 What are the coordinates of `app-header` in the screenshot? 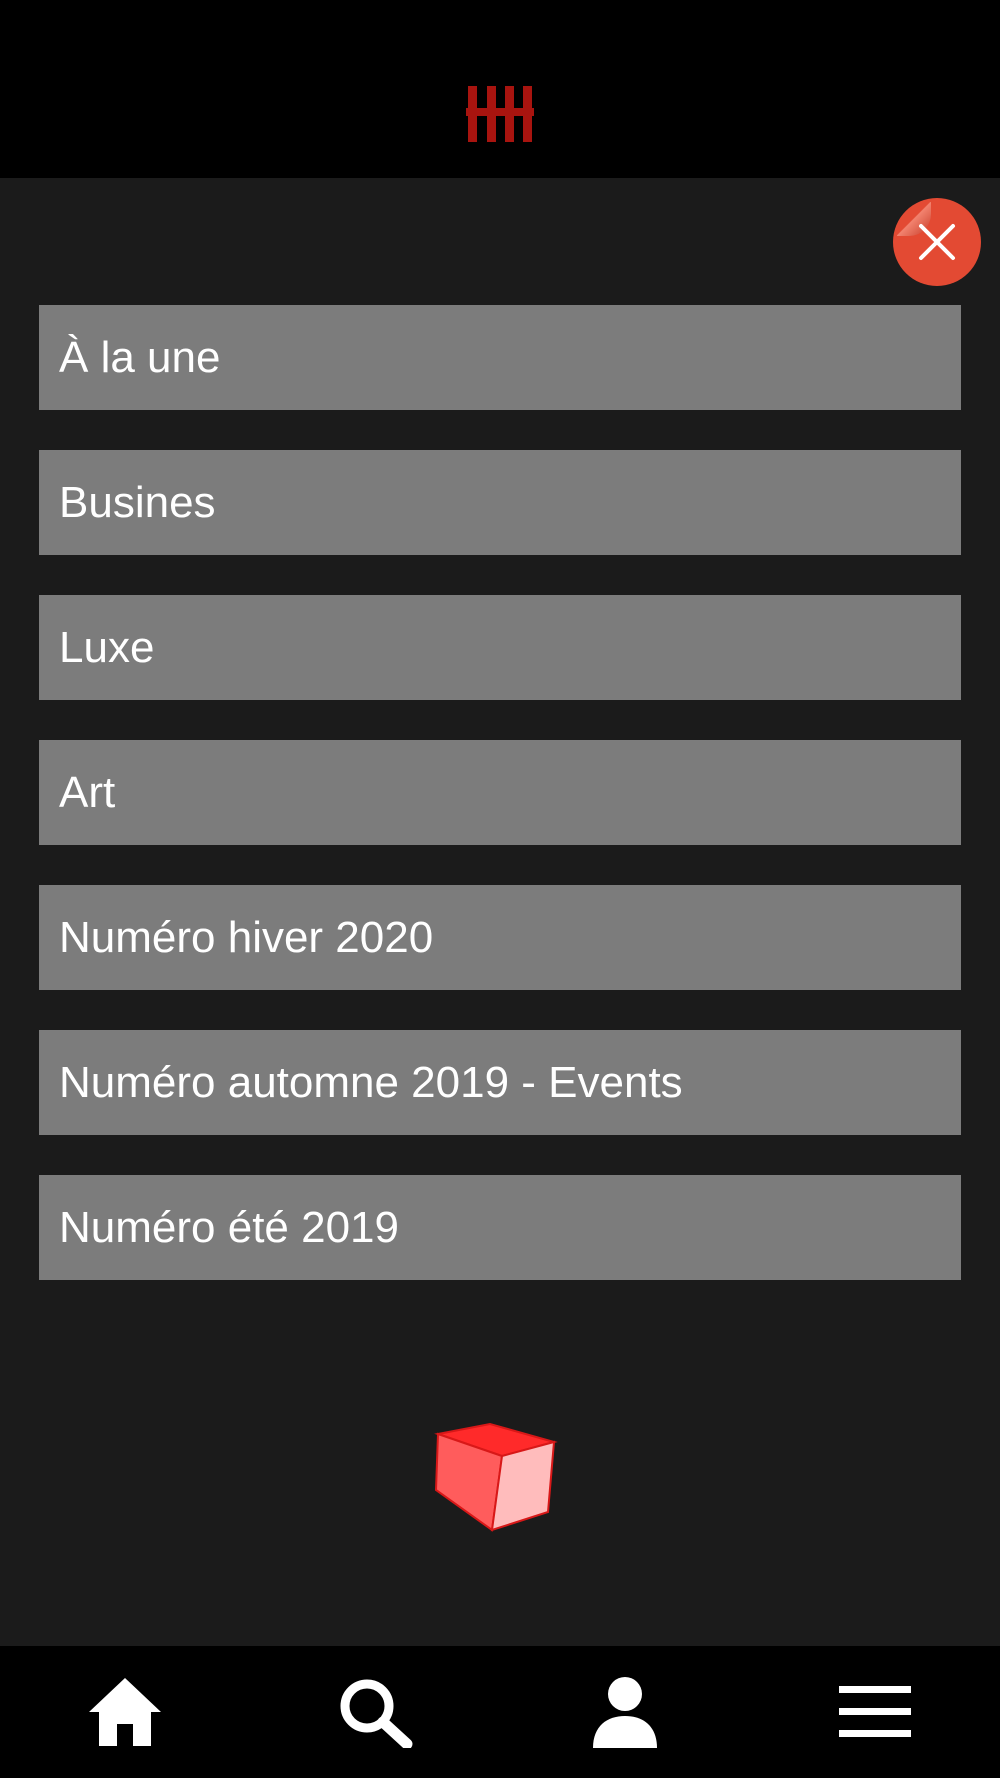 It's located at (500, 89).